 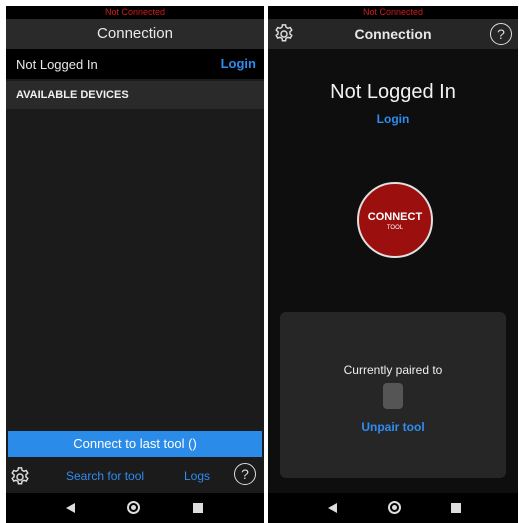 What do you see at coordinates (105, 476) in the screenshot?
I see `search-for-tool-link: Search for tool` at bounding box center [105, 476].